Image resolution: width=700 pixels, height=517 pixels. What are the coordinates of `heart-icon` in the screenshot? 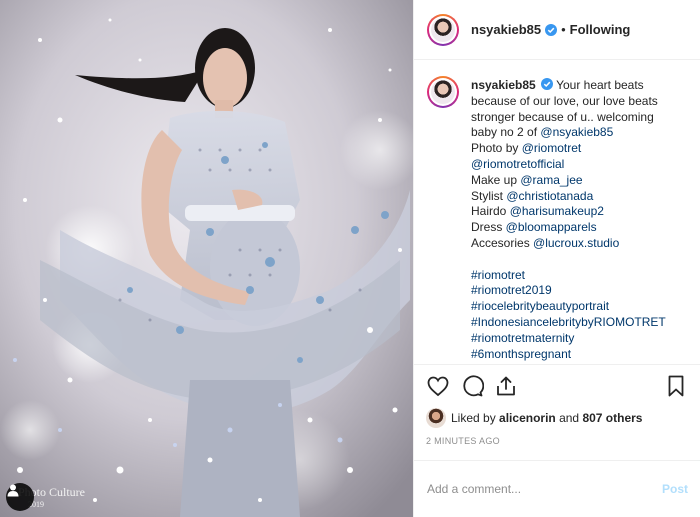 It's located at (438, 386).